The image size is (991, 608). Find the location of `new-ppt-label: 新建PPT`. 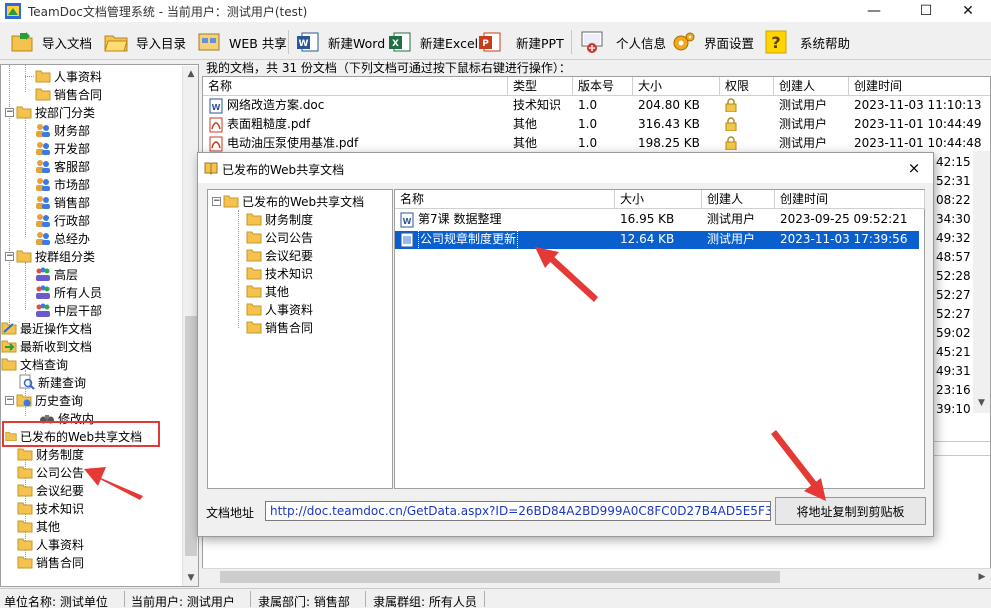

new-ppt-label: 新建PPT is located at coordinates (540, 43).